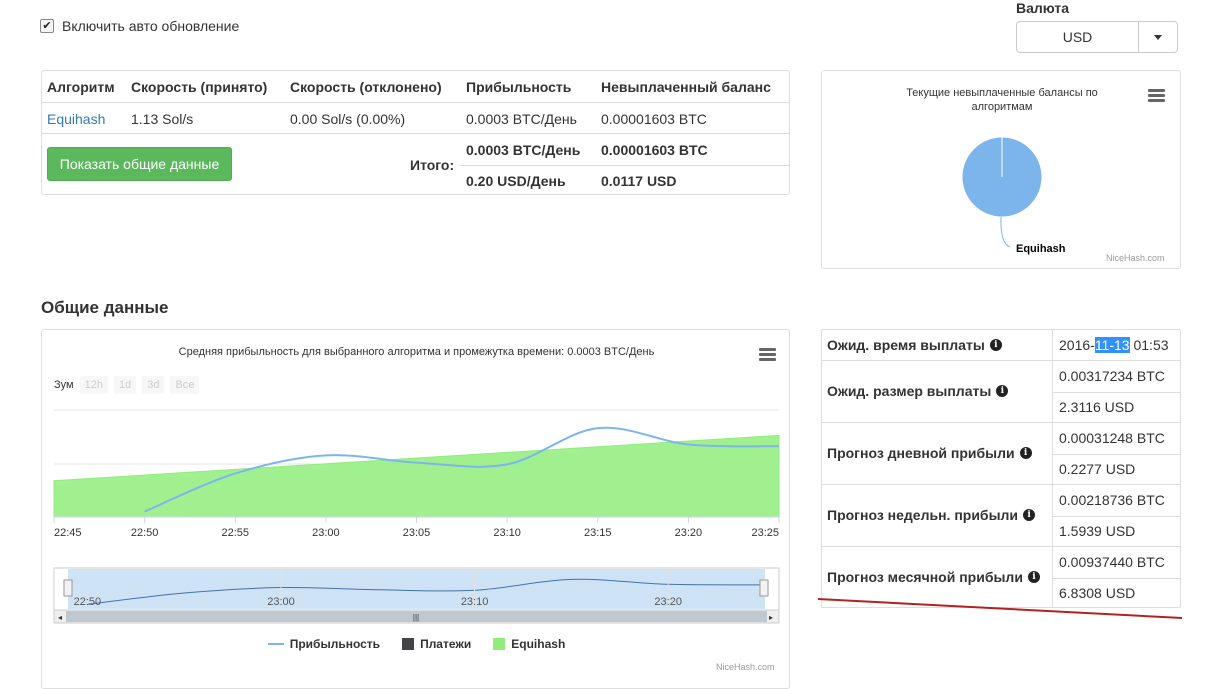 Image resolution: width=1208 pixels, height=689 pixels. What do you see at coordinates (1135, 258) in the screenshot?
I see `pie-credits: NiceHash.com` at bounding box center [1135, 258].